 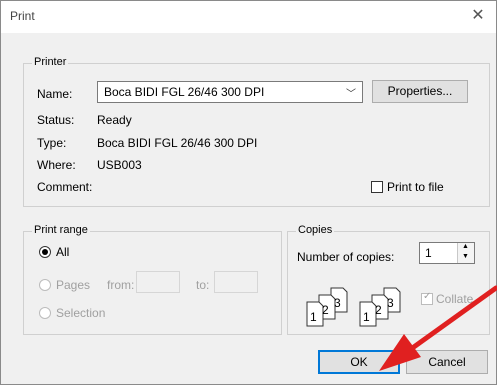 I want to click on to-label: to:, so click(x=203, y=285).